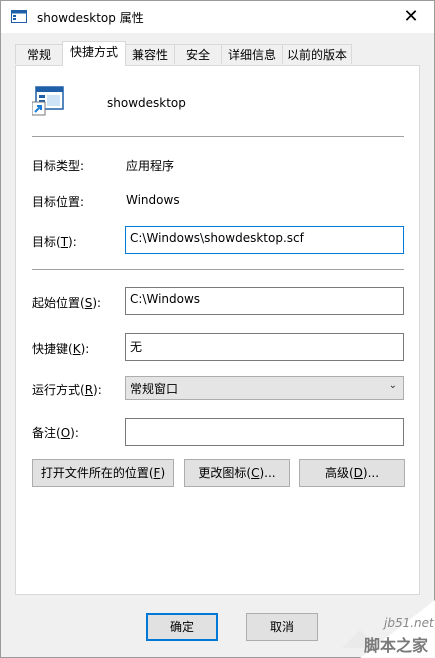 The width and height of the screenshot is (435, 658). I want to click on ok-button: 确定, so click(182, 627).